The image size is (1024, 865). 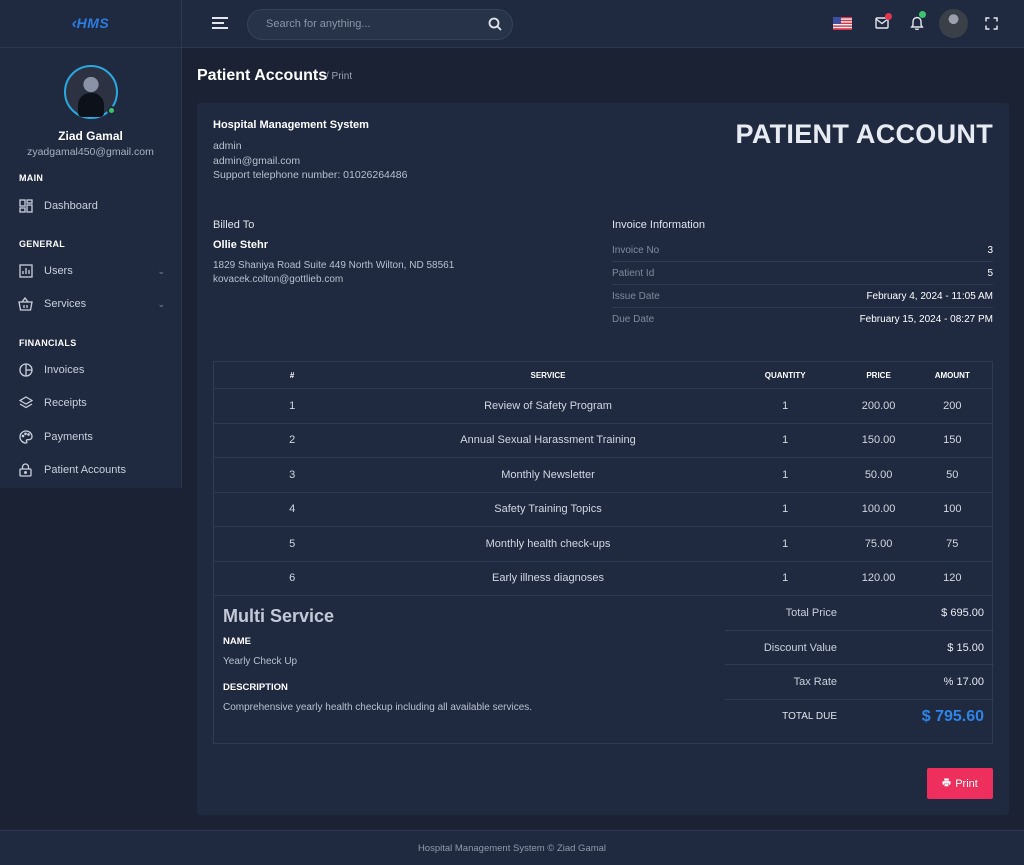 I want to click on sidebar-item-label: Patient Accounts, so click(x=85, y=470).